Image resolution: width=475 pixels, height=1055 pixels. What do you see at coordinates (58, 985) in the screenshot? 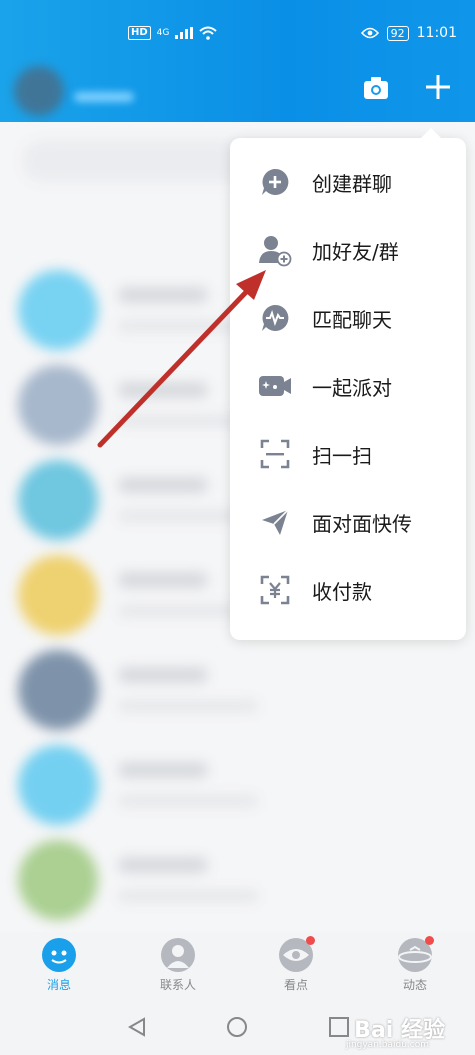
I see `nav-label: 消息` at bounding box center [58, 985].